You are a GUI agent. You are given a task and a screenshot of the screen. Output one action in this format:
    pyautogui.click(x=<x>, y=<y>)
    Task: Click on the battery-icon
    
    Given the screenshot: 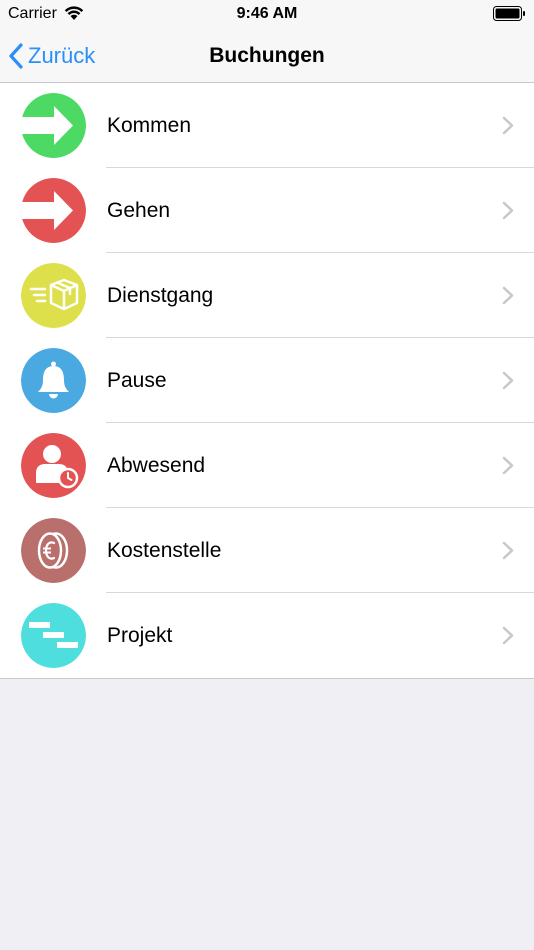 What is the action you would take?
    pyautogui.click(x=509, y=13)
    